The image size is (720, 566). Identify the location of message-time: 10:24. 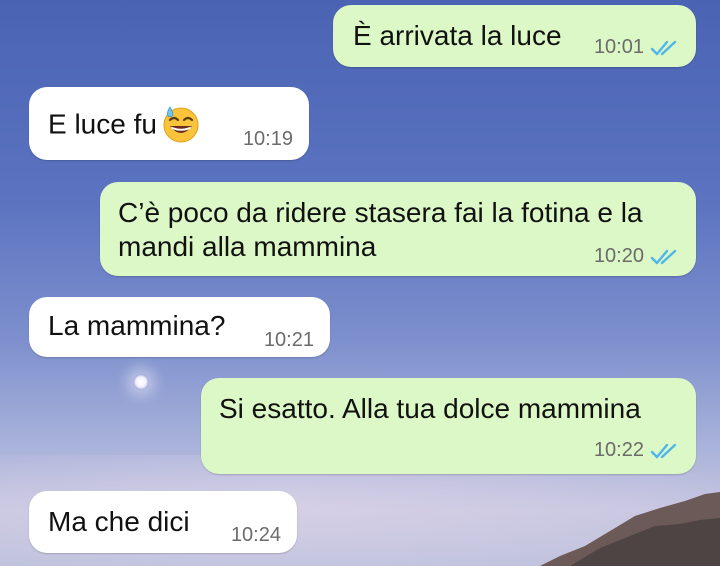
(255, 535).